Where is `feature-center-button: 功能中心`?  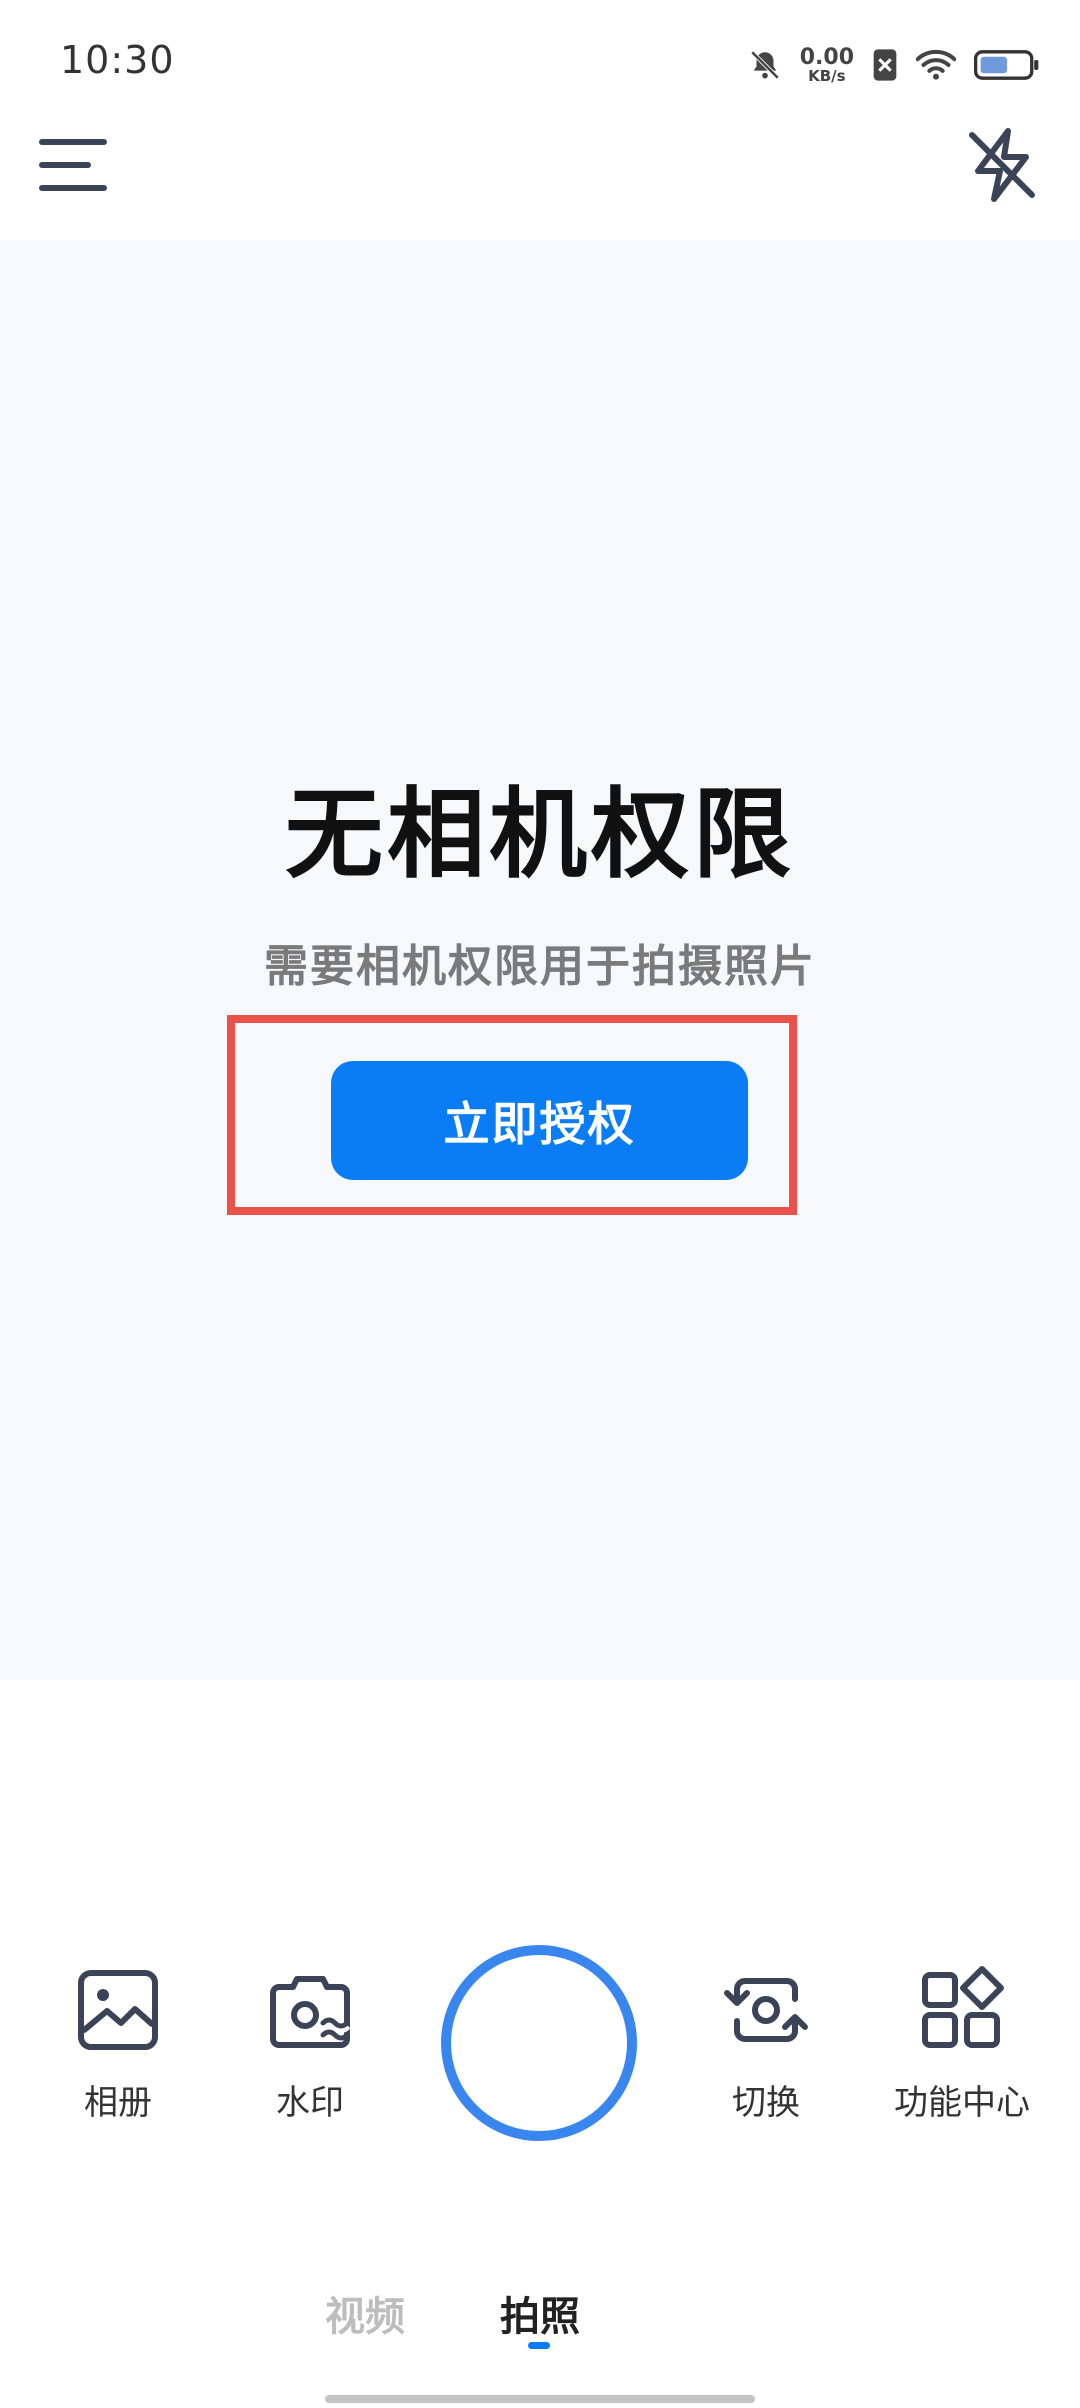
feature-center-button: 功能中心 is located at coordinates (962, 2055).